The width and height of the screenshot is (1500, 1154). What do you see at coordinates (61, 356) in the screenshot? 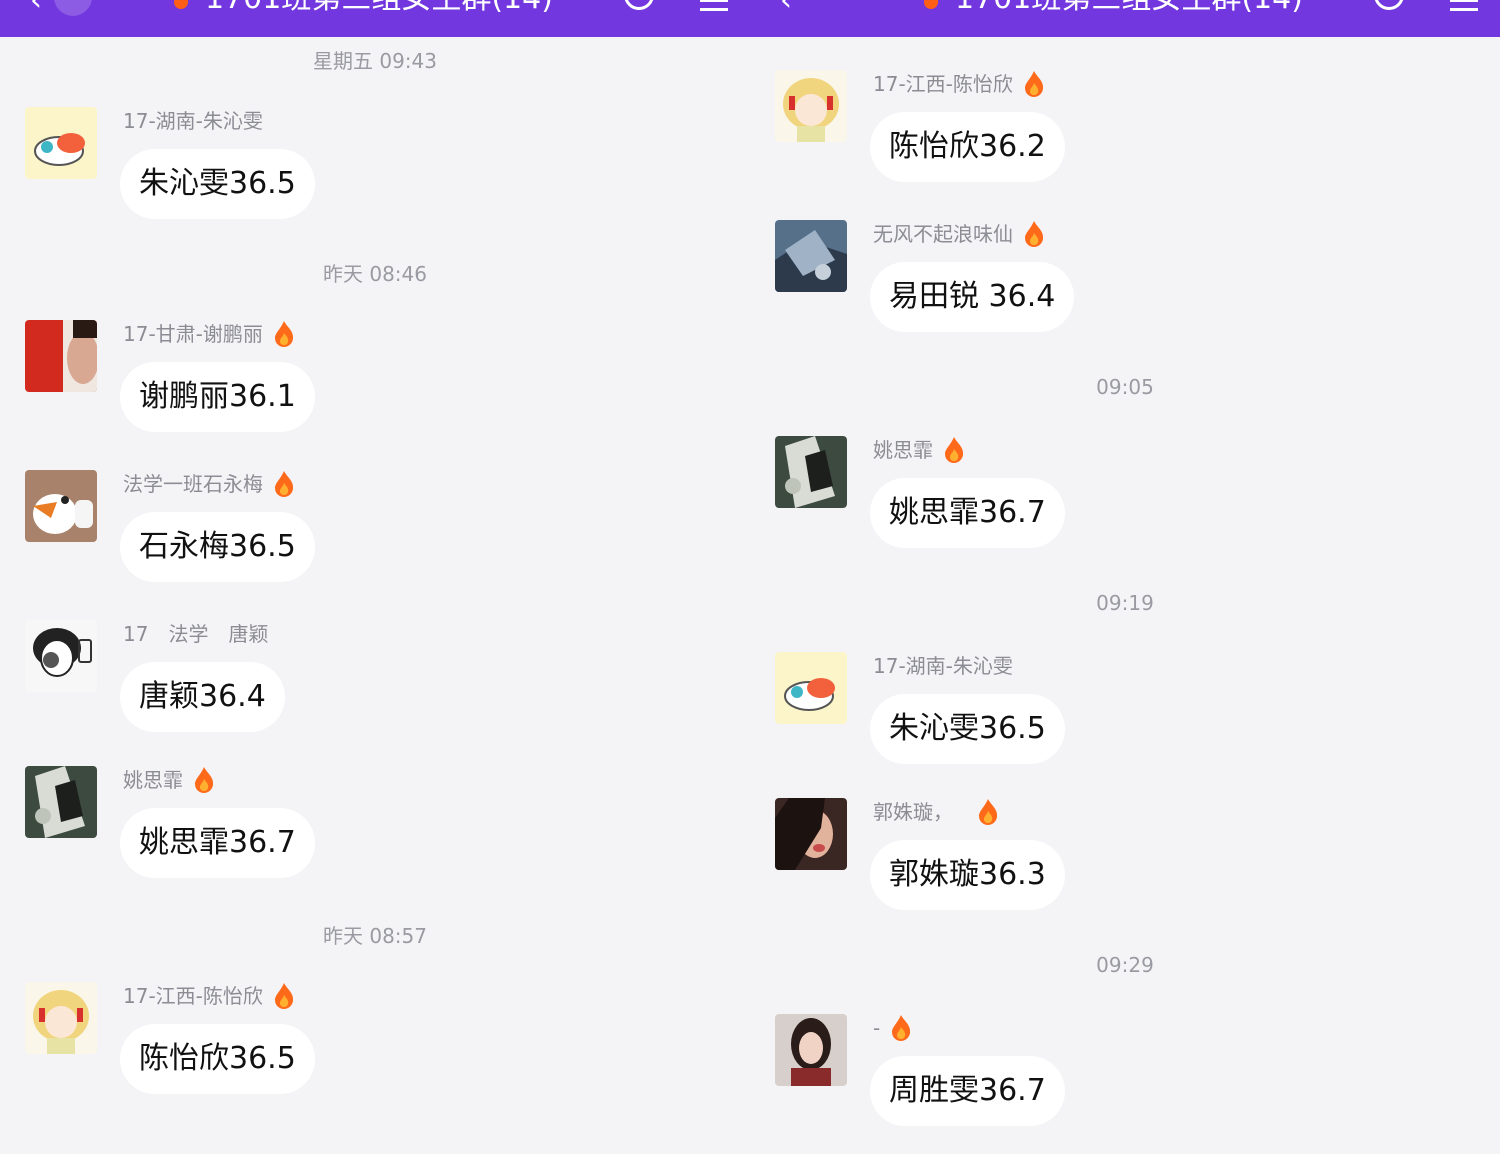
I see `red-portrait-avatar` at bounding box center [61, 356].